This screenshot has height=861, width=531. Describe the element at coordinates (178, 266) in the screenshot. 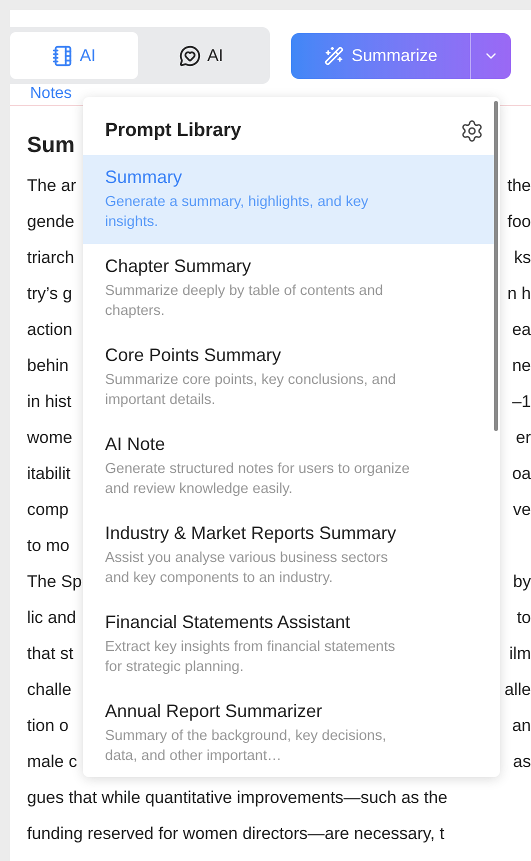

I see `prompt-title: Chapter Summary` at that location.